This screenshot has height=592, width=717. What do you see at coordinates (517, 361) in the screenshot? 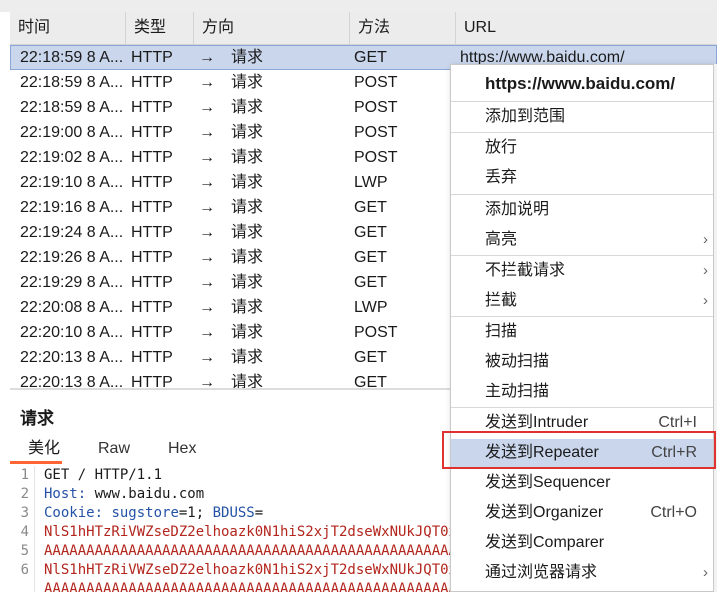
I see `menu-item-label: 被动扫描` at bounding box center [517, 361].